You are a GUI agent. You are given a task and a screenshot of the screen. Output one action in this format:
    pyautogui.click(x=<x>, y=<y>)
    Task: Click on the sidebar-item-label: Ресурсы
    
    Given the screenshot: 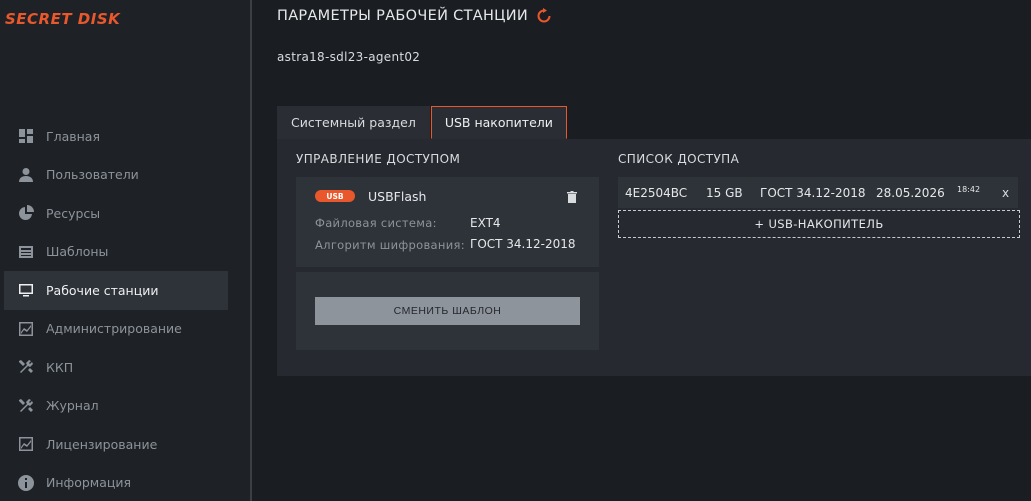 What is the action you would take?
    pyautogui.click(x=73, y=213)
    